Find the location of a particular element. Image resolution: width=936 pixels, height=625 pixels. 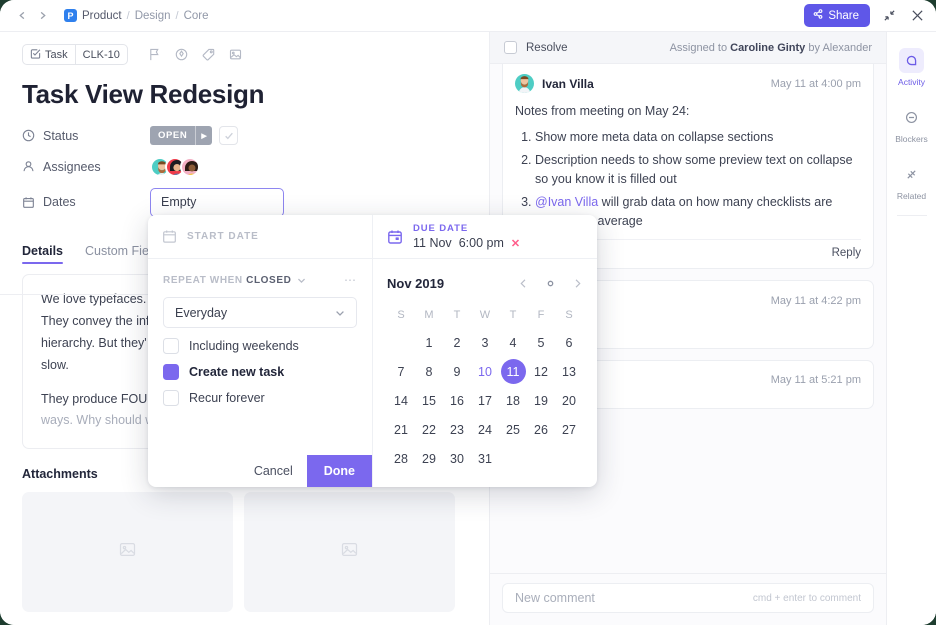

calendar-day: 14 is located at coordinates (401, 400).